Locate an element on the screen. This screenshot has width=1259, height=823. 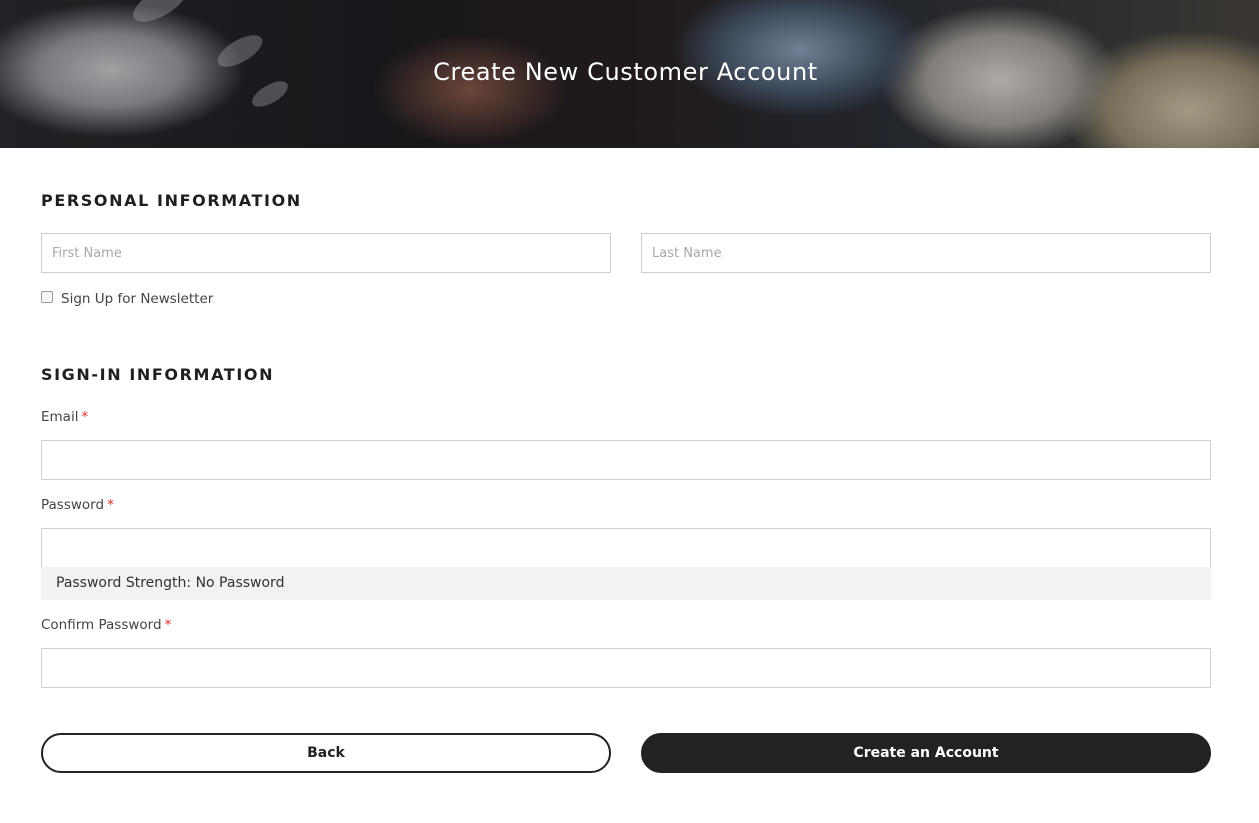
confirm-password-label-text: Confirm Password is located at coordinates (101, 625).